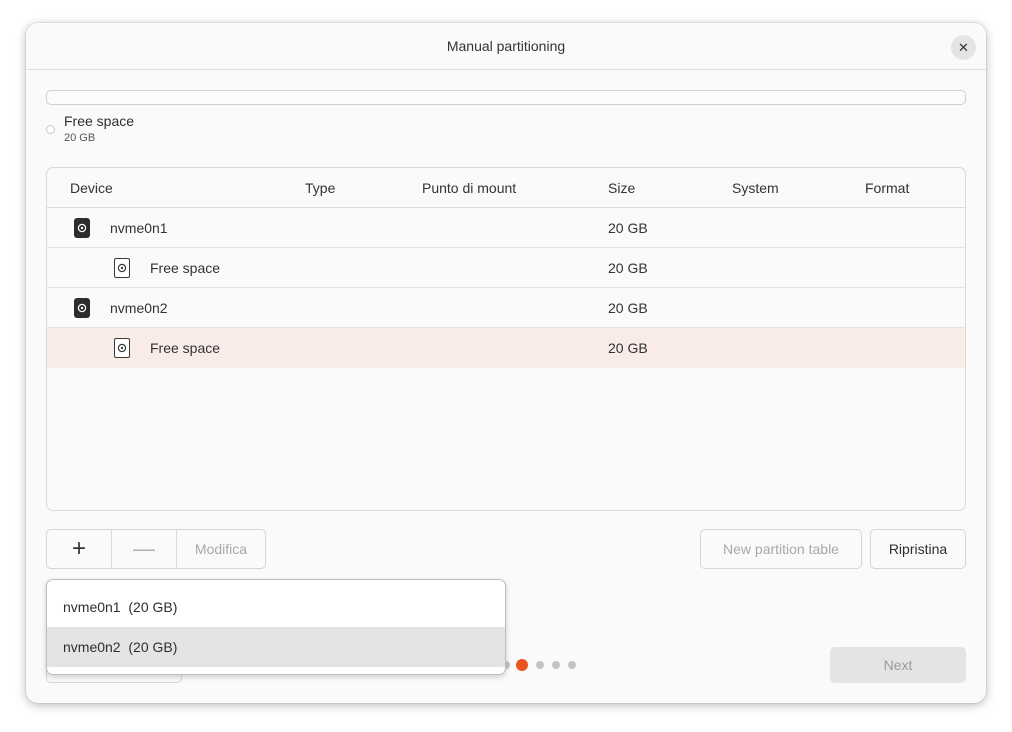 This screenshot has height=732, width=1012. I want to click on column-type: Type, so click(320, 188).